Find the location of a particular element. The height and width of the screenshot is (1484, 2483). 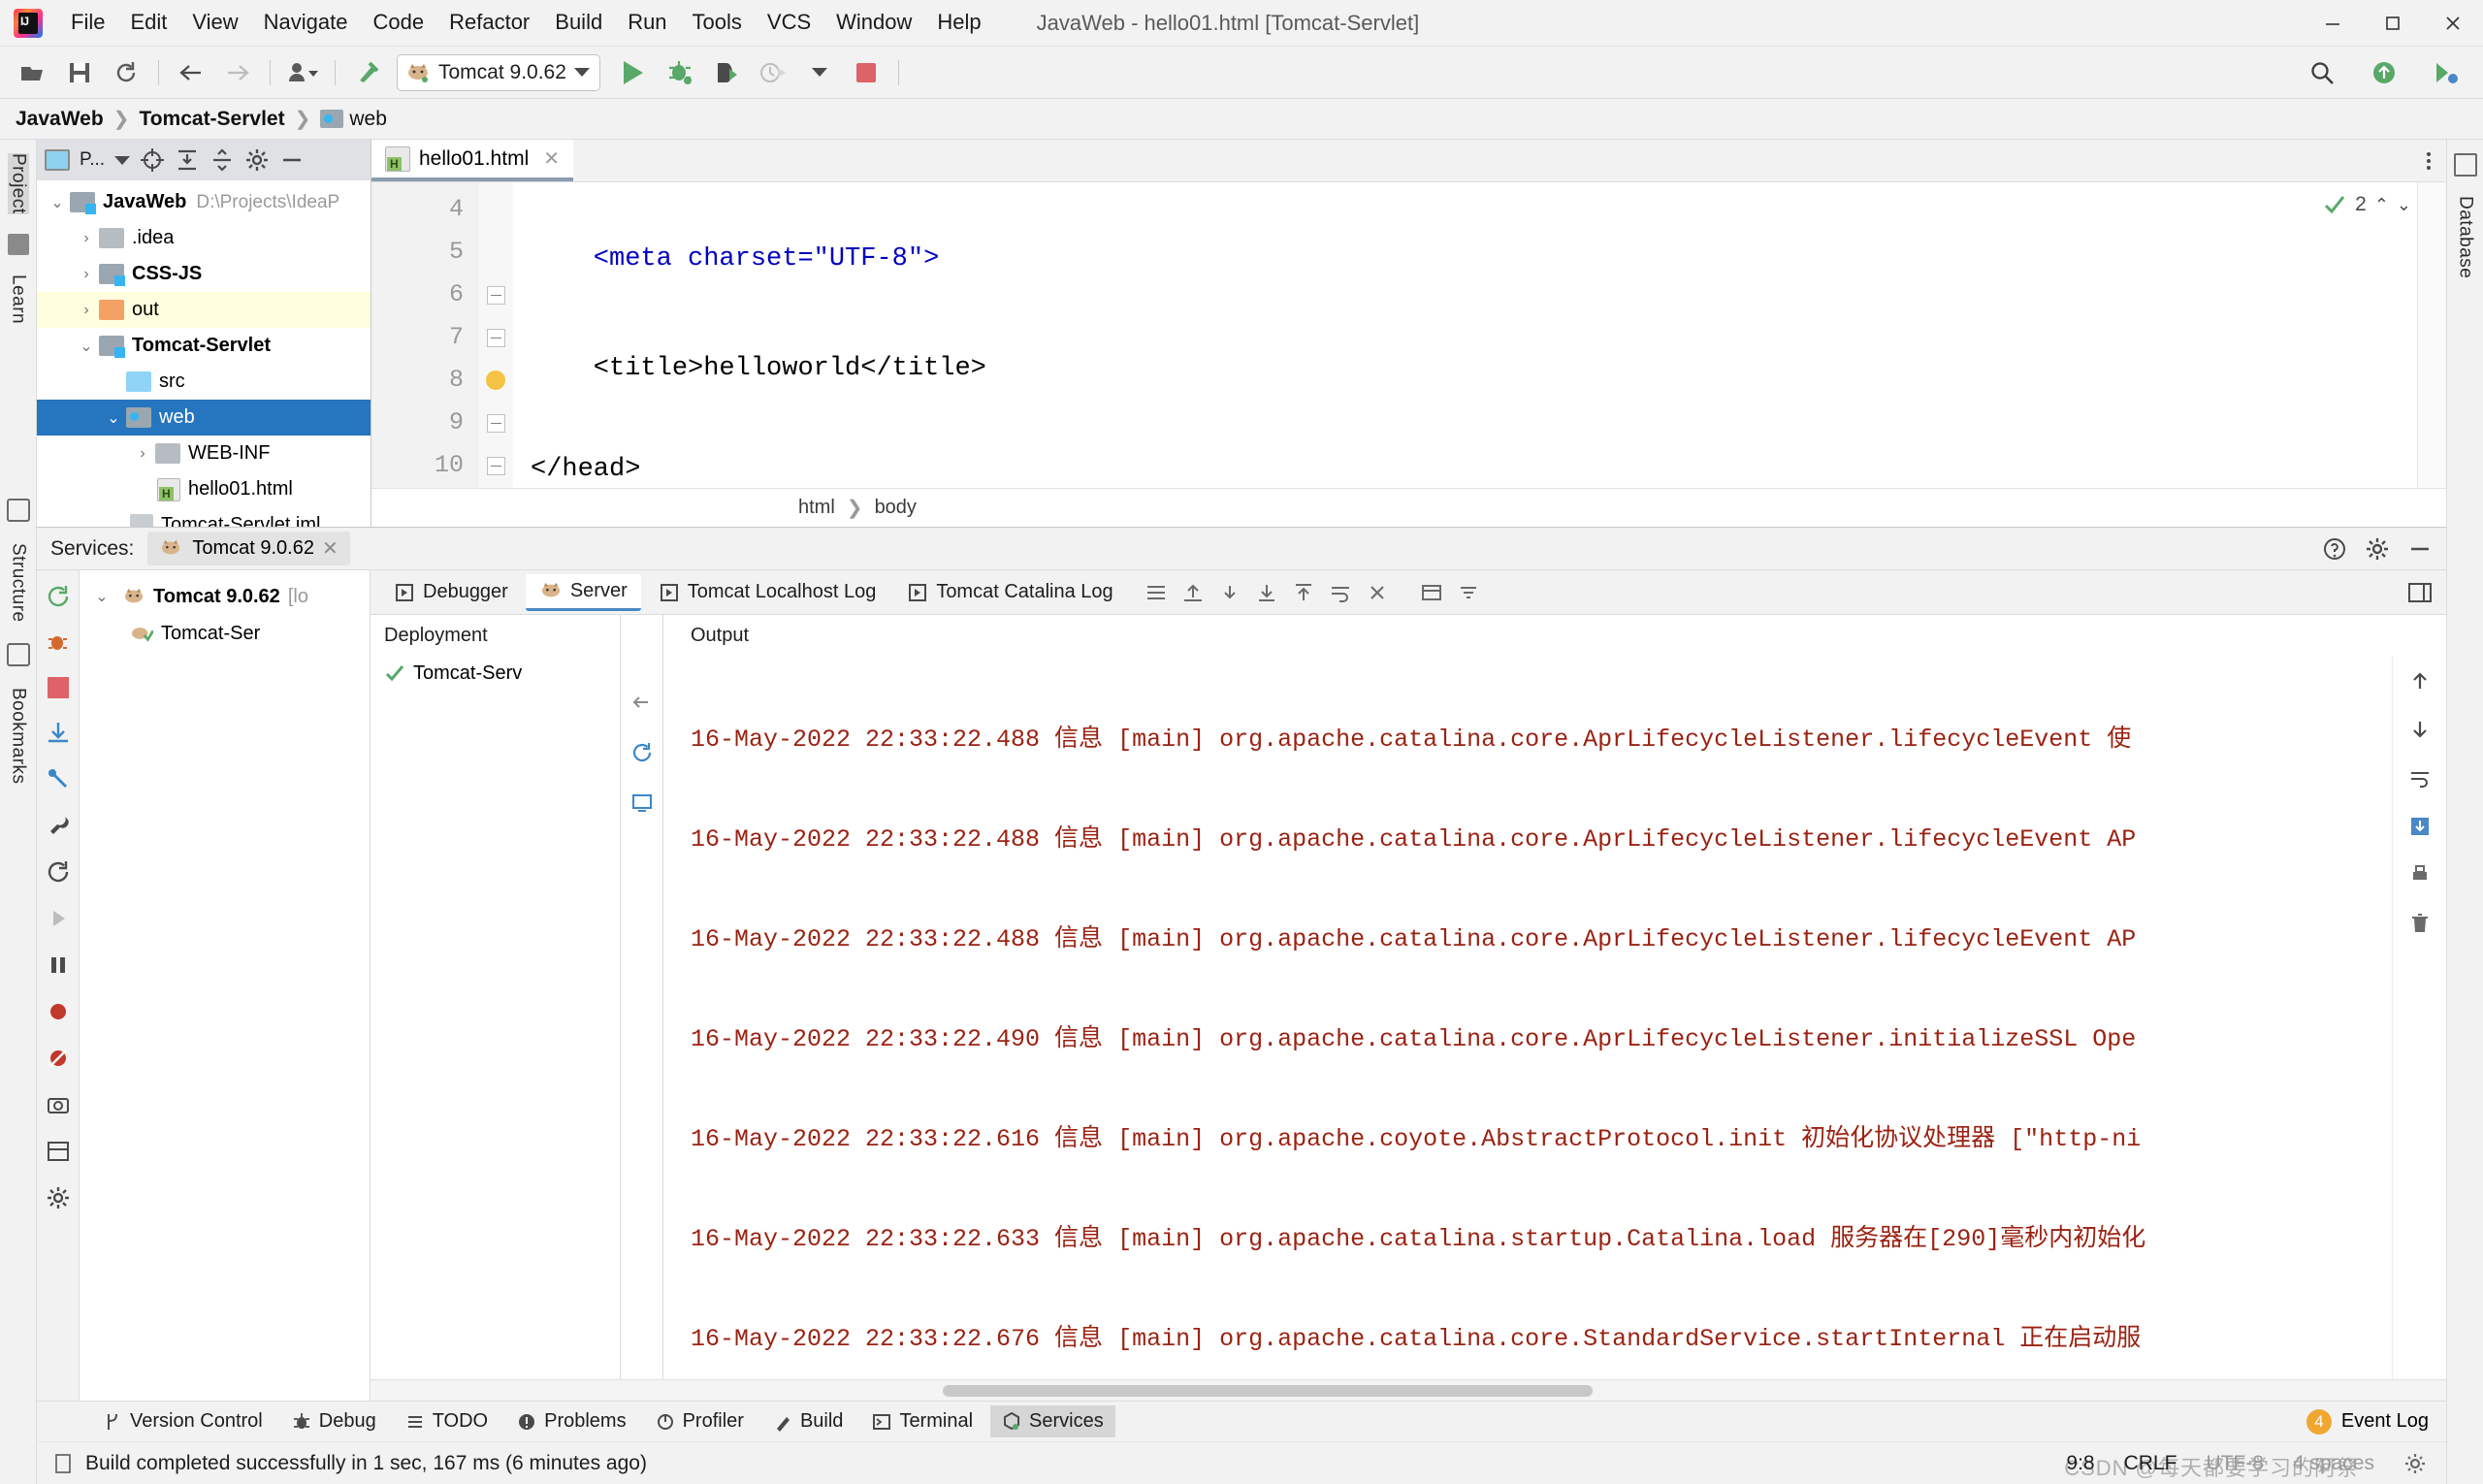

sidebar-item-database: Database is located at coordinates (2466, 237).